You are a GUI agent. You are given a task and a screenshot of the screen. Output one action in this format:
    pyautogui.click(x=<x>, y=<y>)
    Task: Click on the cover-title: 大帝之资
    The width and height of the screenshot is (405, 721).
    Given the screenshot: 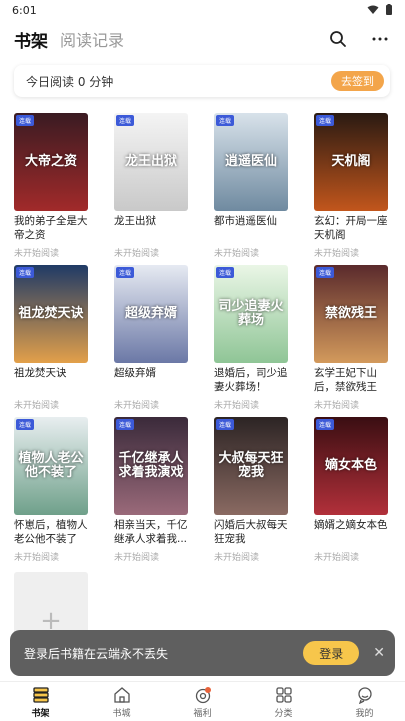 What is the action you would take?
    pyautogui.click(x=50, y=161)
    